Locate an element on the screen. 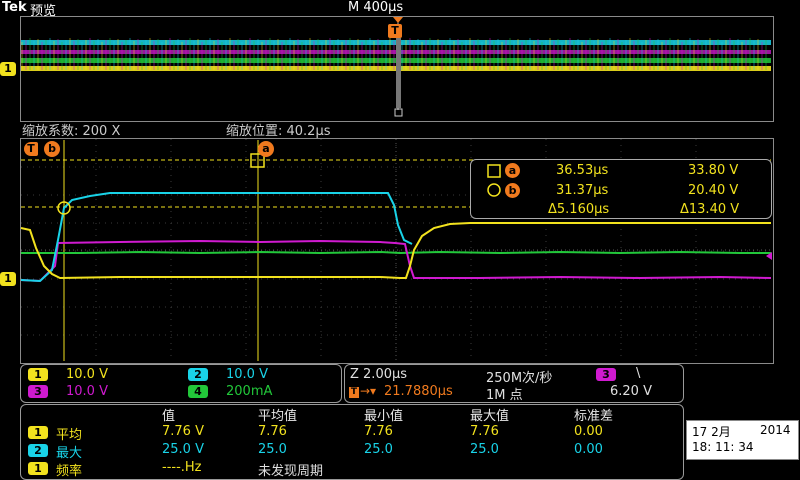  cursor-delta-time: Δ5.160µs is located at coordinates (579, 209).